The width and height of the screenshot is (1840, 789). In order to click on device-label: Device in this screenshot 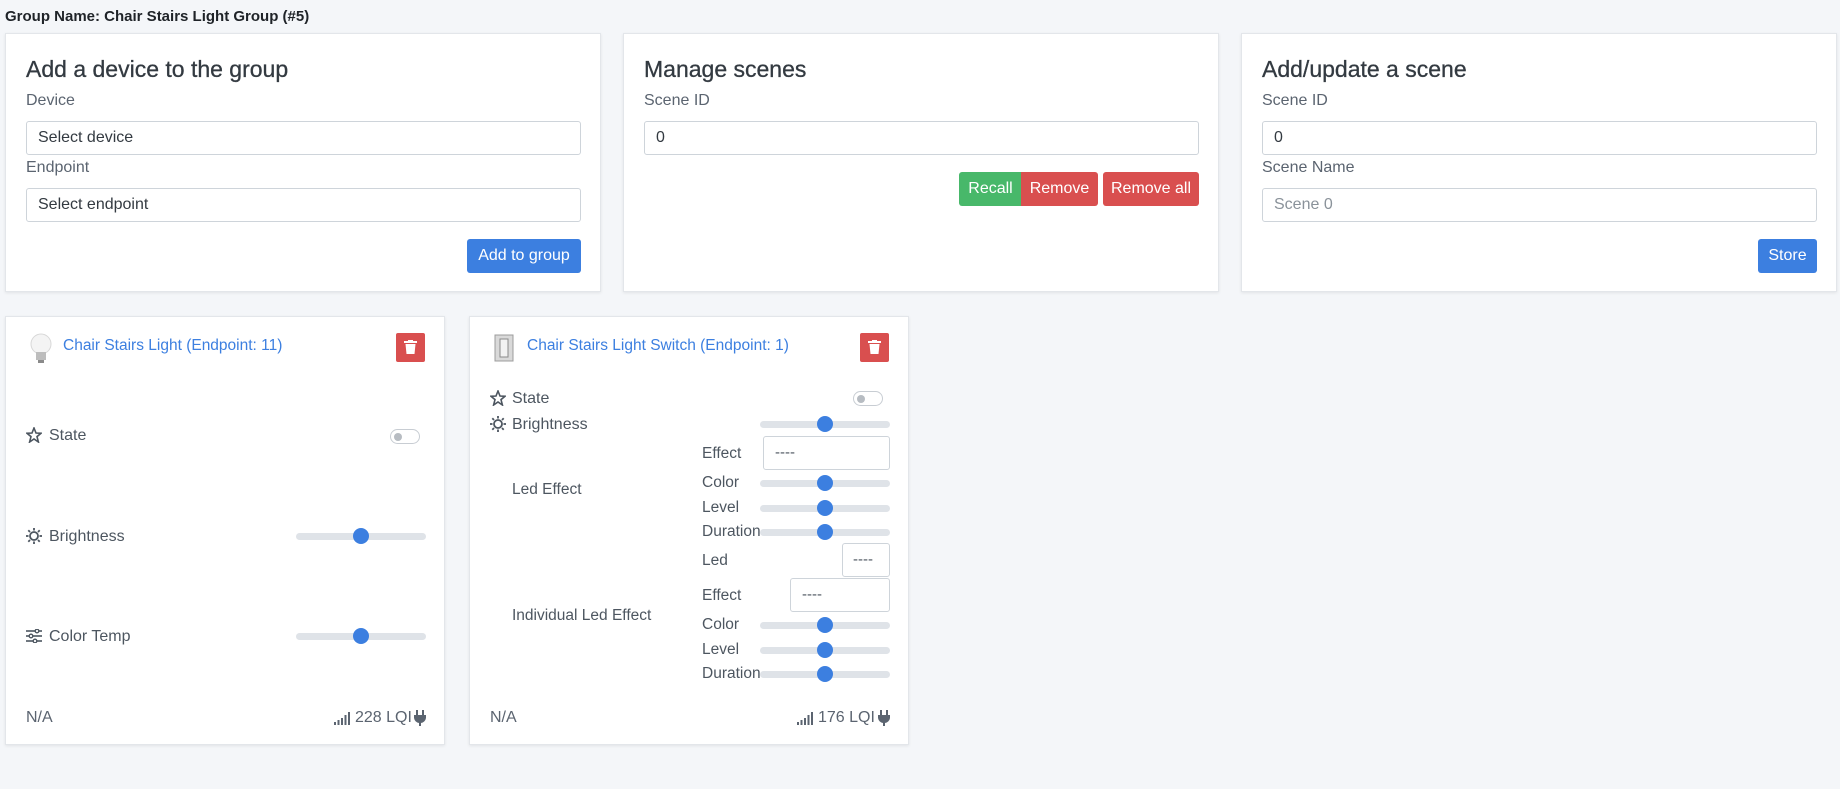, I will do `click(50, 100)`.